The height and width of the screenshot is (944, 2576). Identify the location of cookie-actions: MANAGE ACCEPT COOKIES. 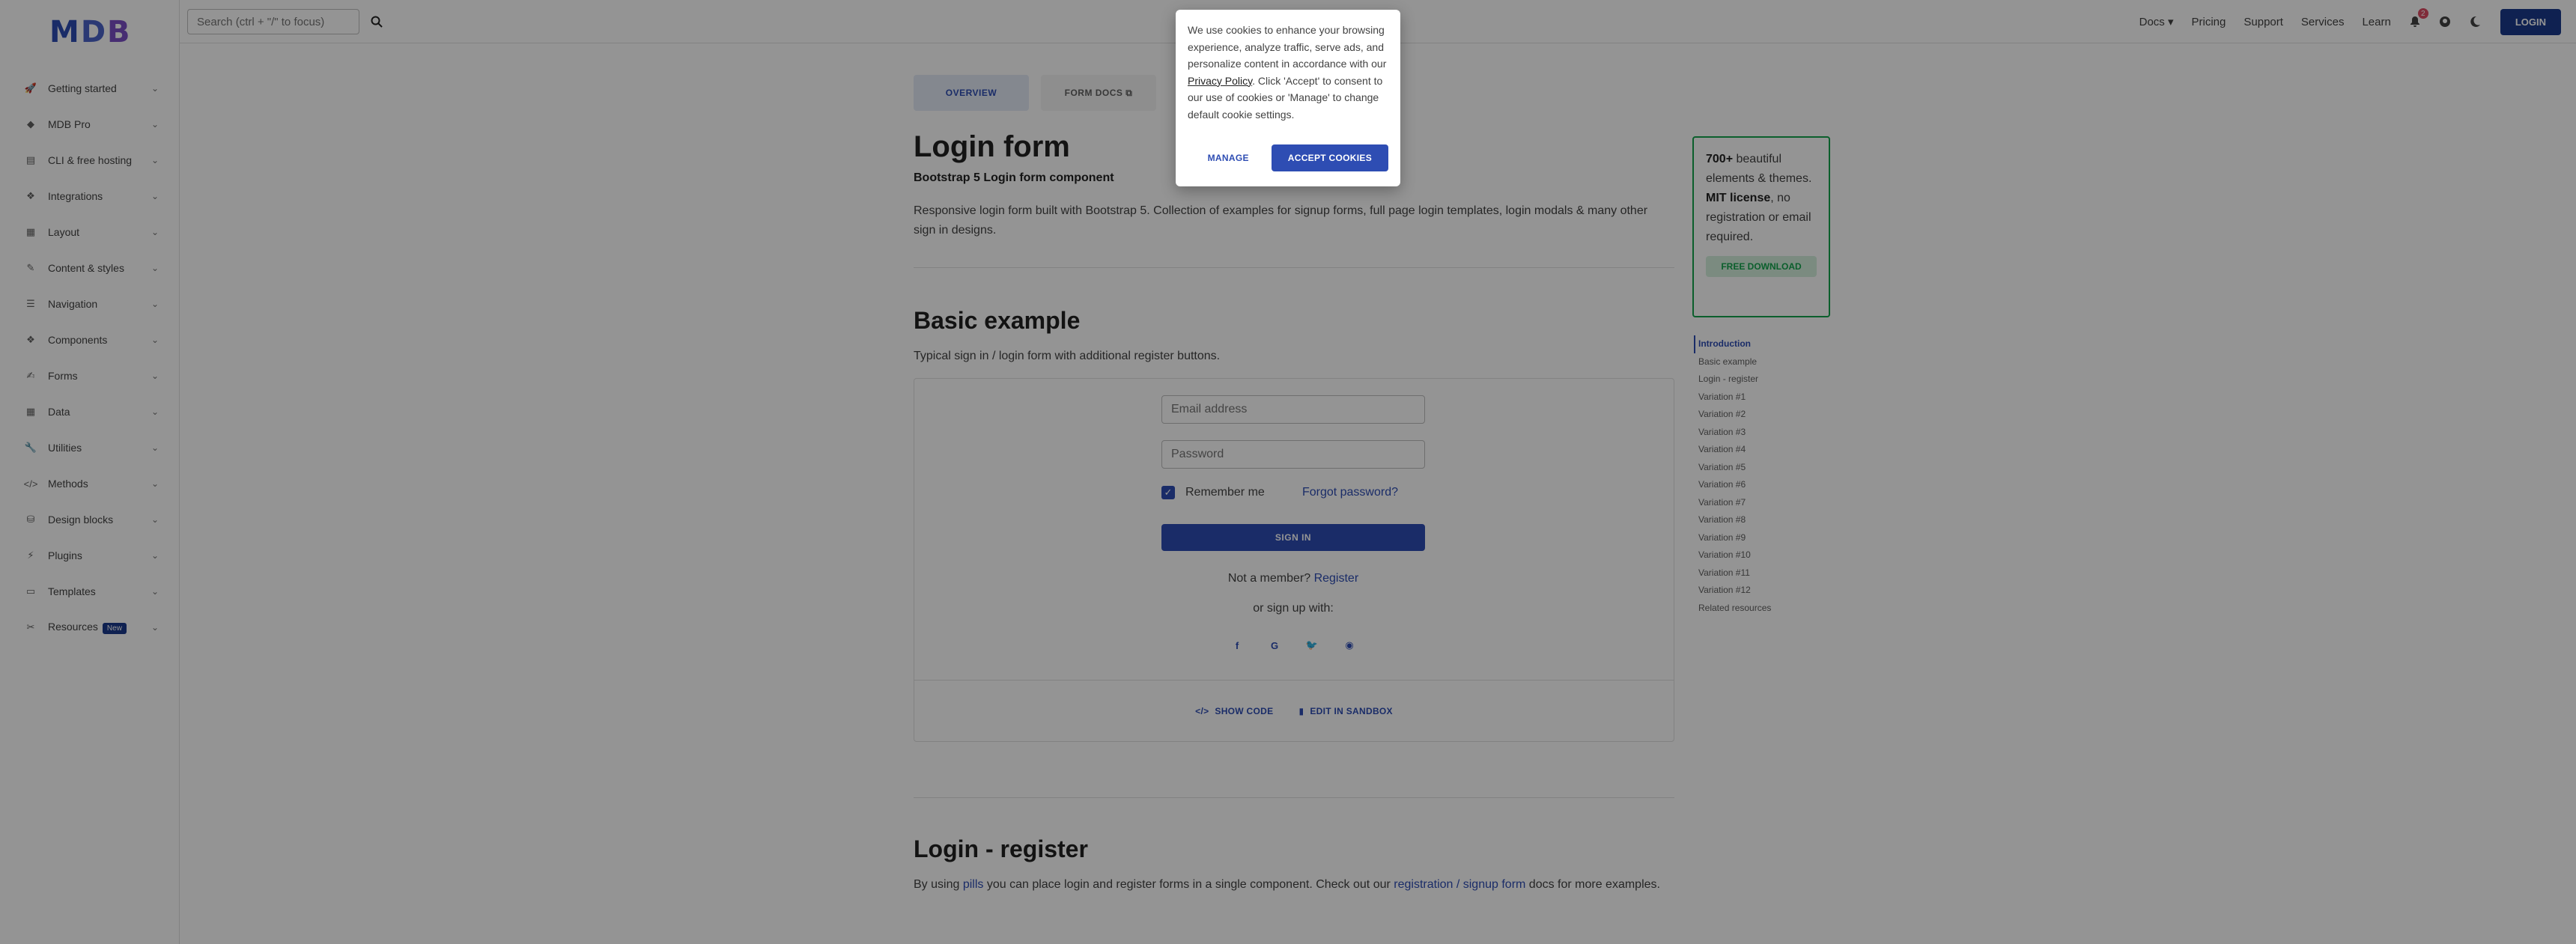
(1288, 157).